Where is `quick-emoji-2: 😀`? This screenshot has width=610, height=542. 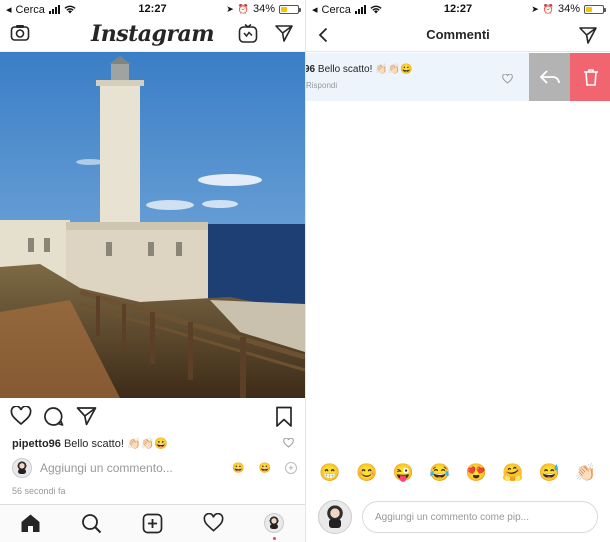
quick-emoji-2: 😀 is located at coordinates (265, 468).